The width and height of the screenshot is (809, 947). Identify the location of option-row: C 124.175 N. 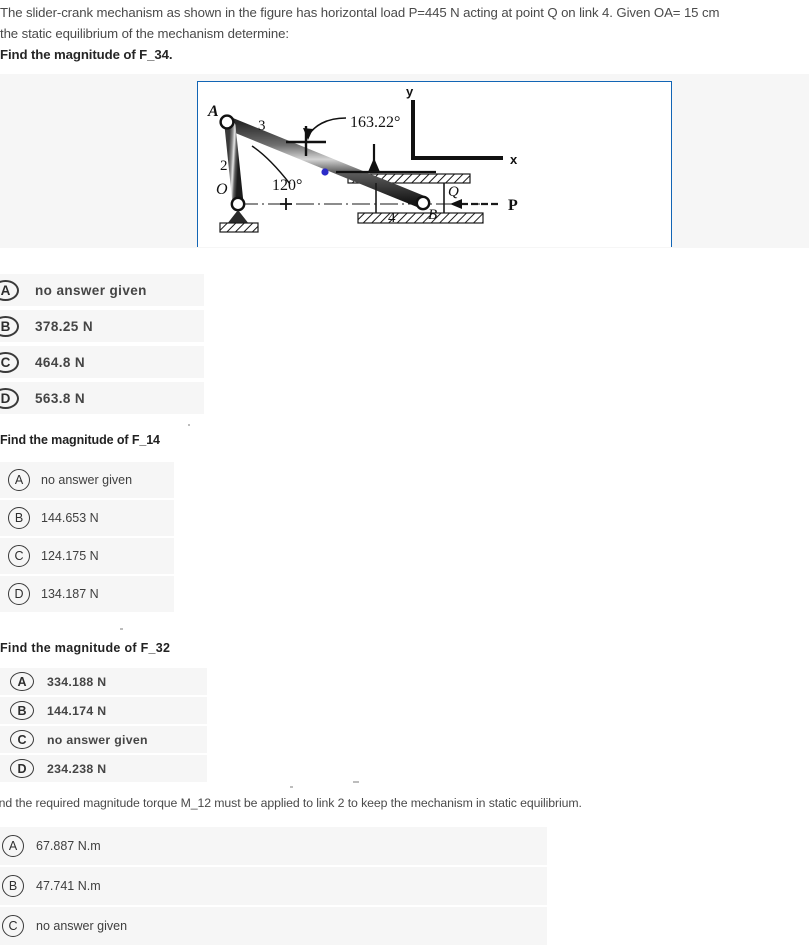
(87, 556).